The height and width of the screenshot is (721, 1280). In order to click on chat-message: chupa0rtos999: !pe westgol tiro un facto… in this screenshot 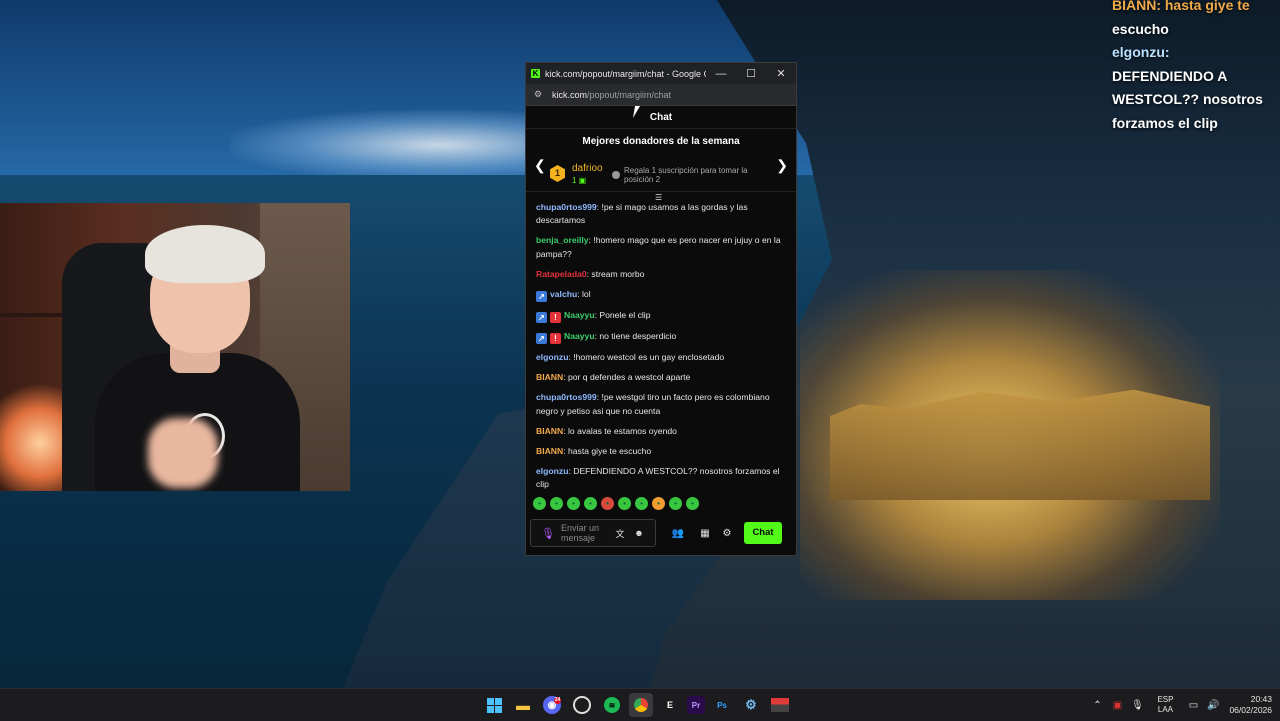, I will do `click(661, 404)`.